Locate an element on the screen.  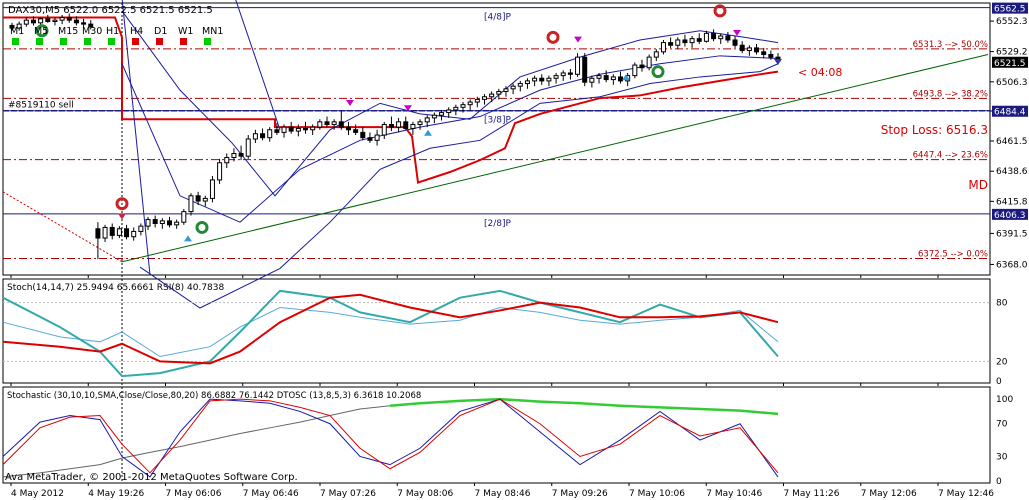
sub1-tick-label: 20 is located at coordinates (1002, 362).